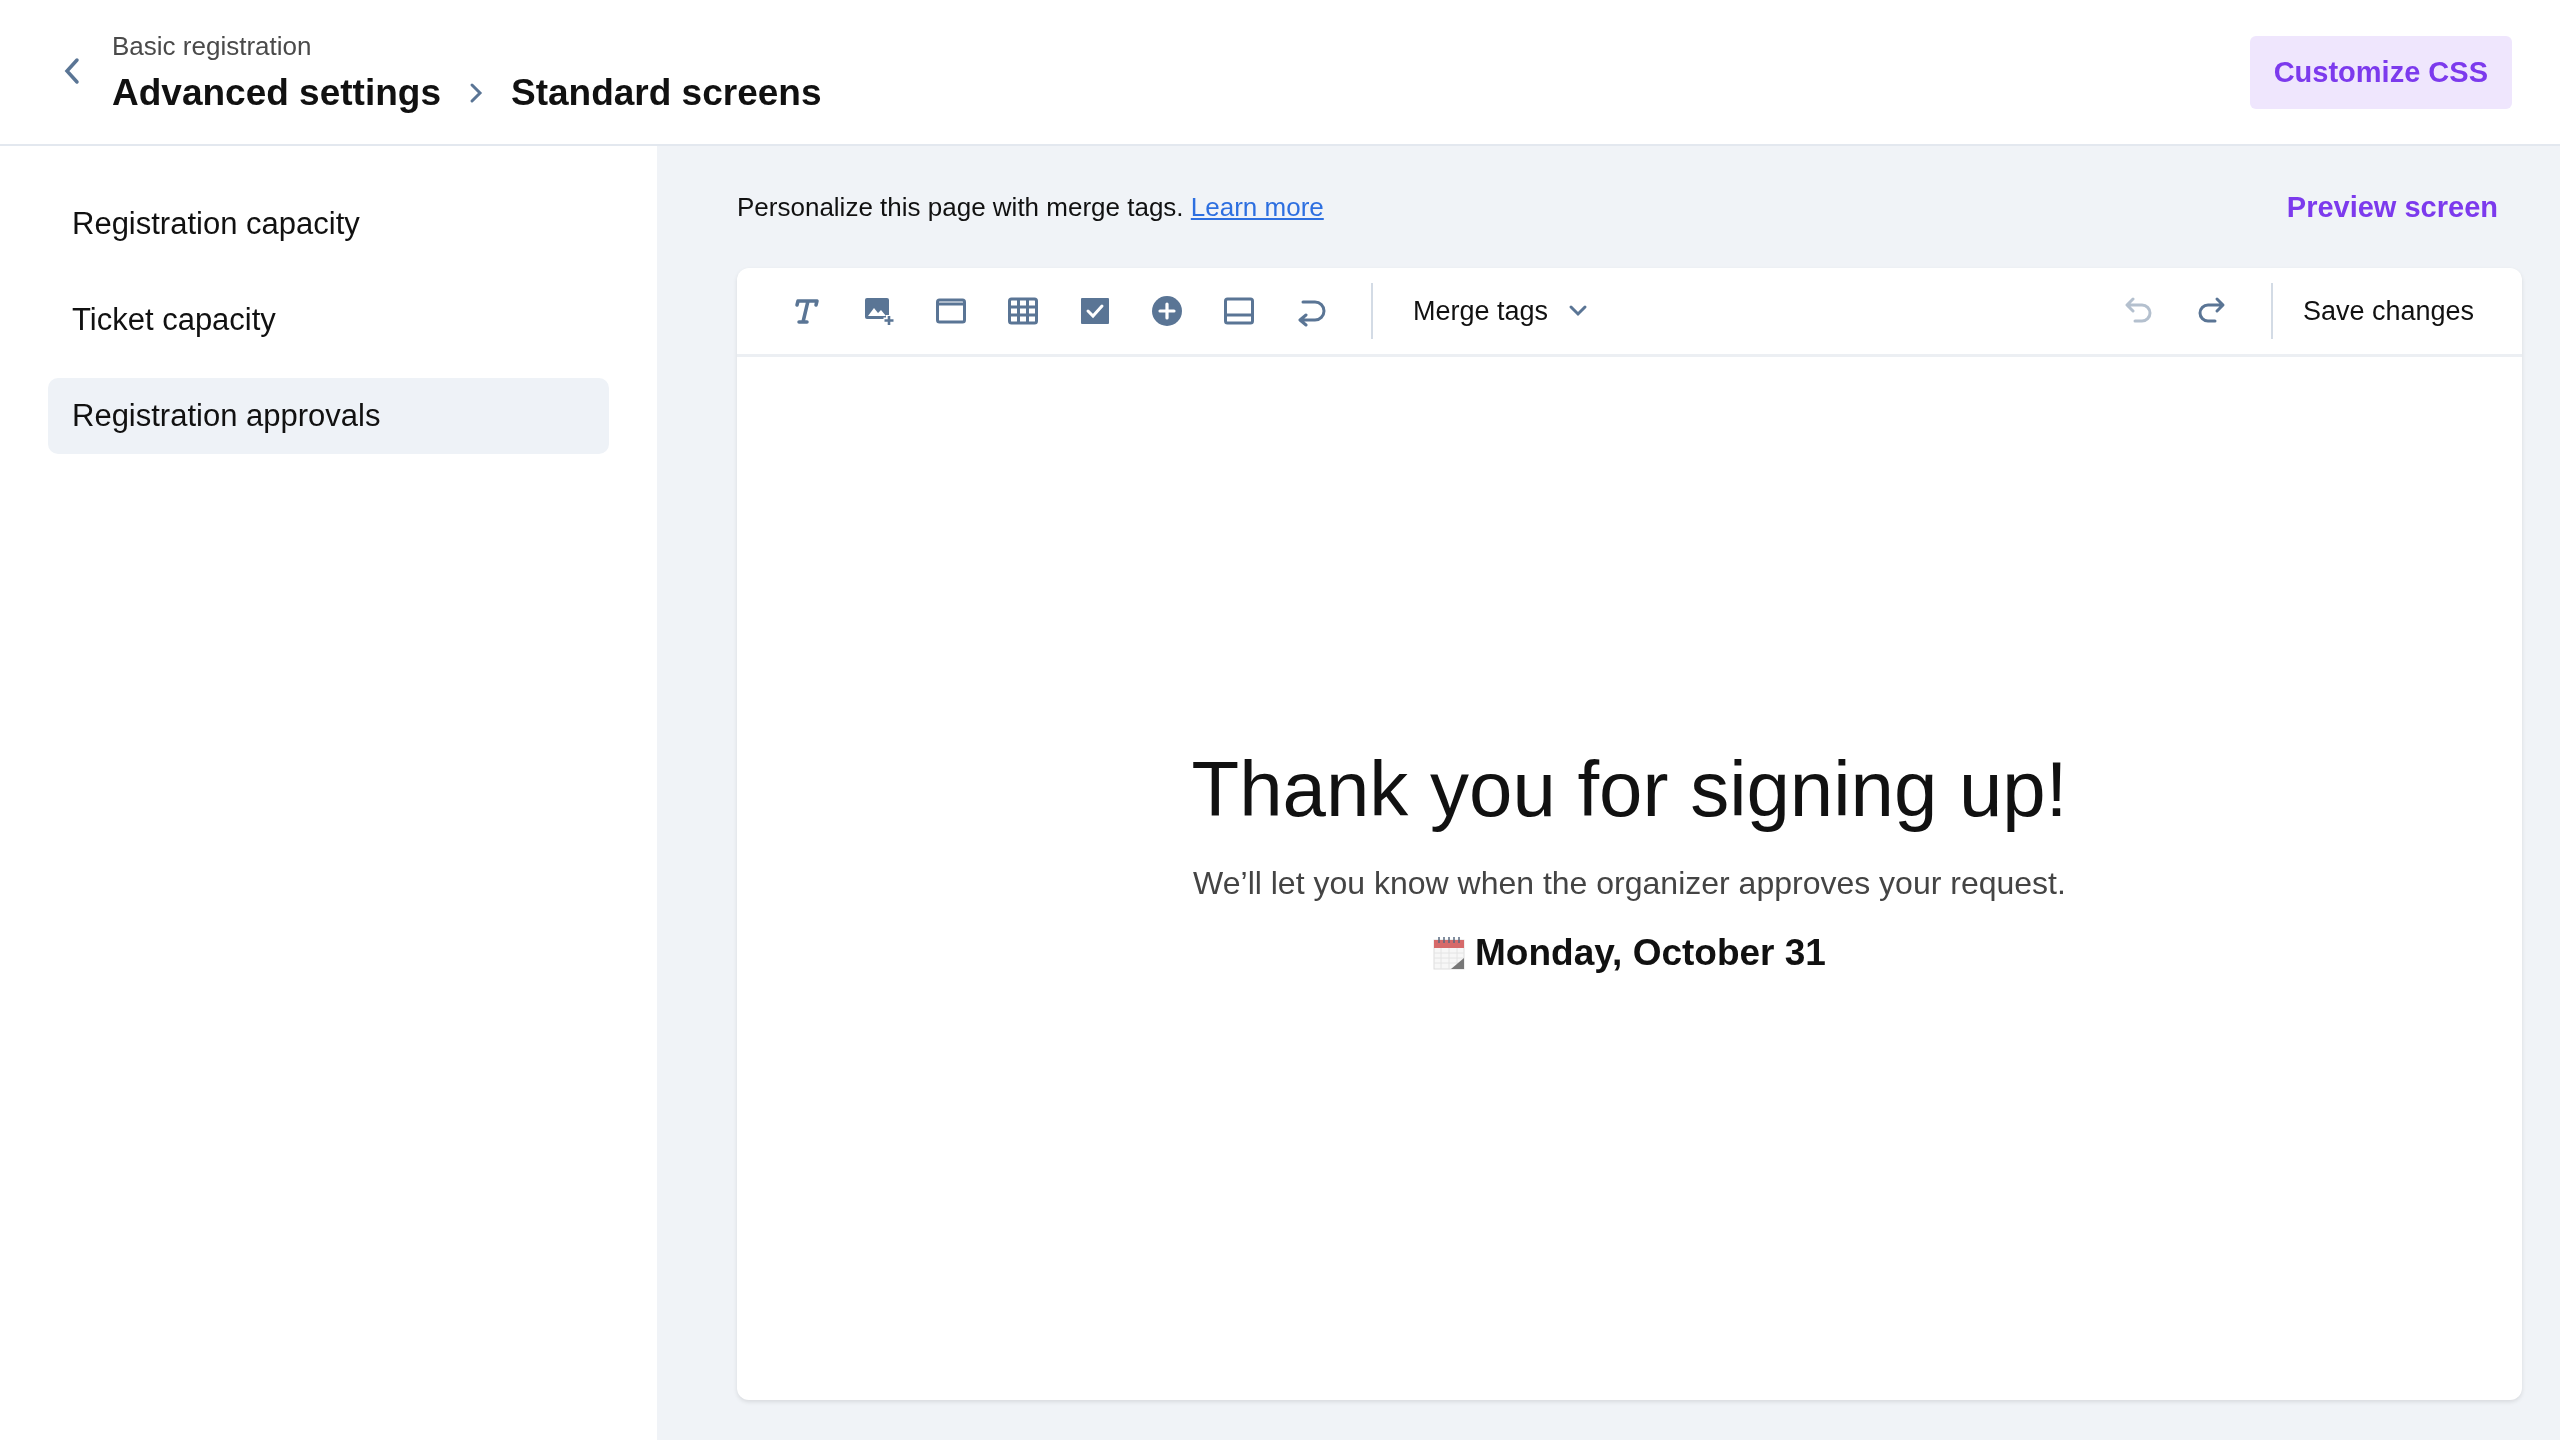 This screenshot has height=1440, width=2560. What do you see at coordinates (1257, 206) in the screenshot?
I see `learn-more-link: Learn more` at bounding box center [1257, 206].